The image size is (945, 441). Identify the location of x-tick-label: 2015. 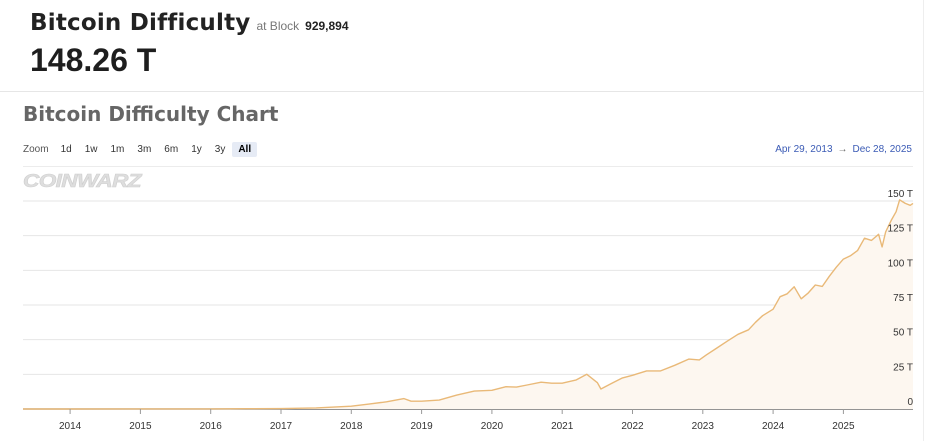
(140, 426).